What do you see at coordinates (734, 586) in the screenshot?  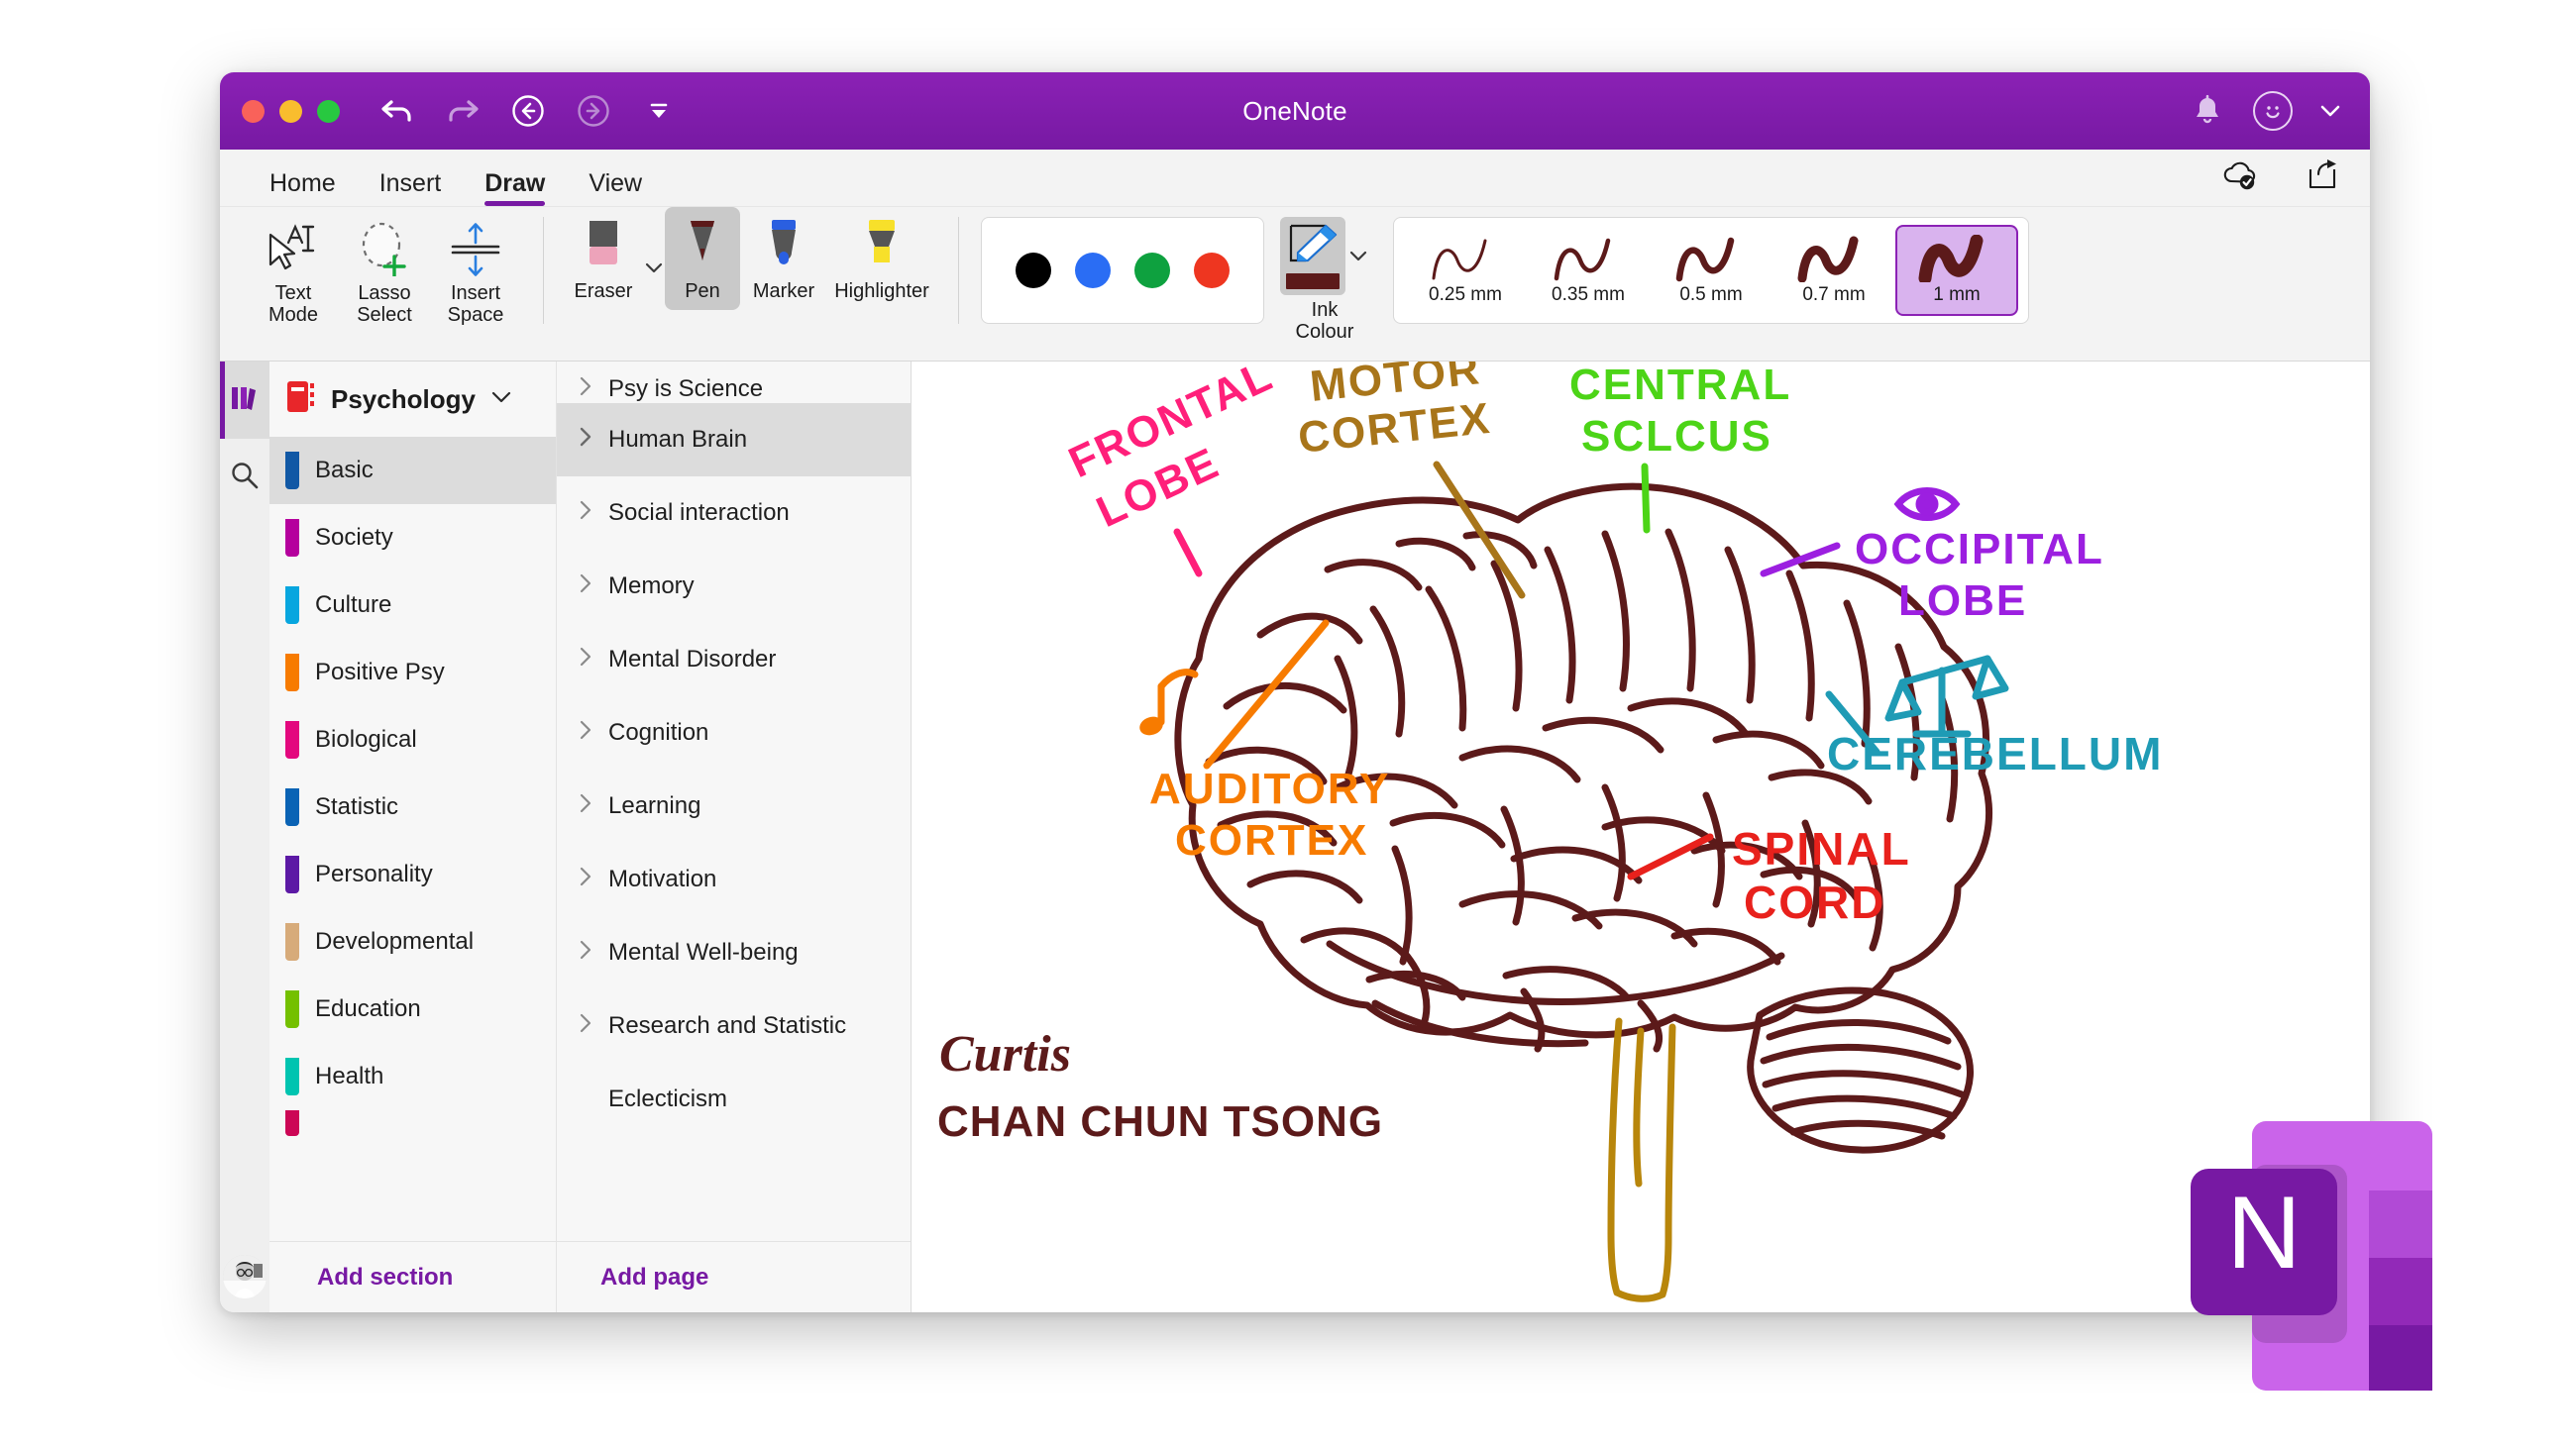 I see `page-item-memory: Memory` at bounding box center [734, 586].